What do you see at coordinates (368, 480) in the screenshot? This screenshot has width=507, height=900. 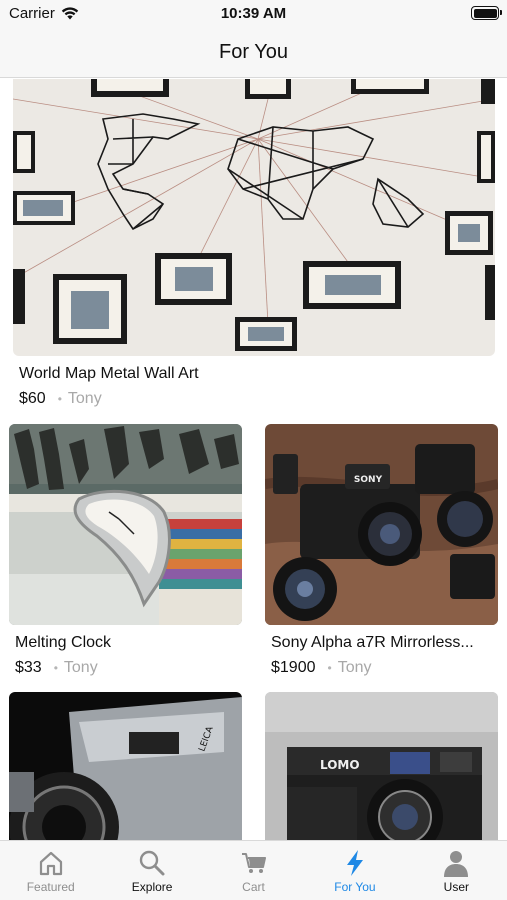 I see `svg-text: SONY` at bounding box center [368, 480].